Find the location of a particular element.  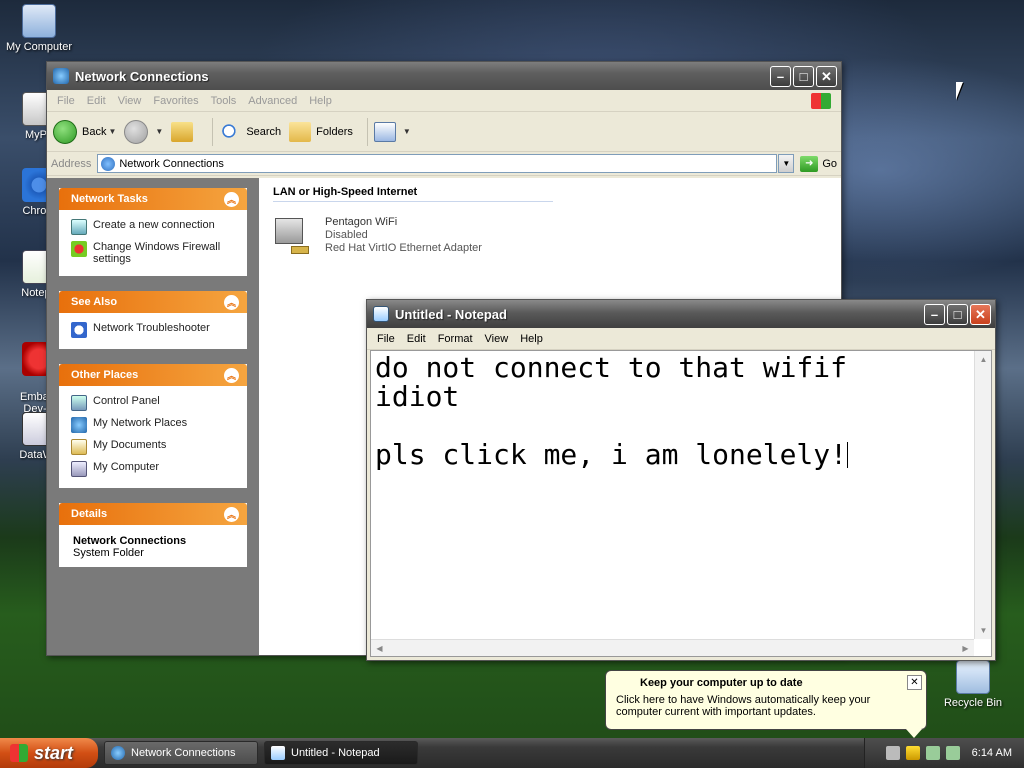

network-globe-icon is located at coordinates (118, 753).